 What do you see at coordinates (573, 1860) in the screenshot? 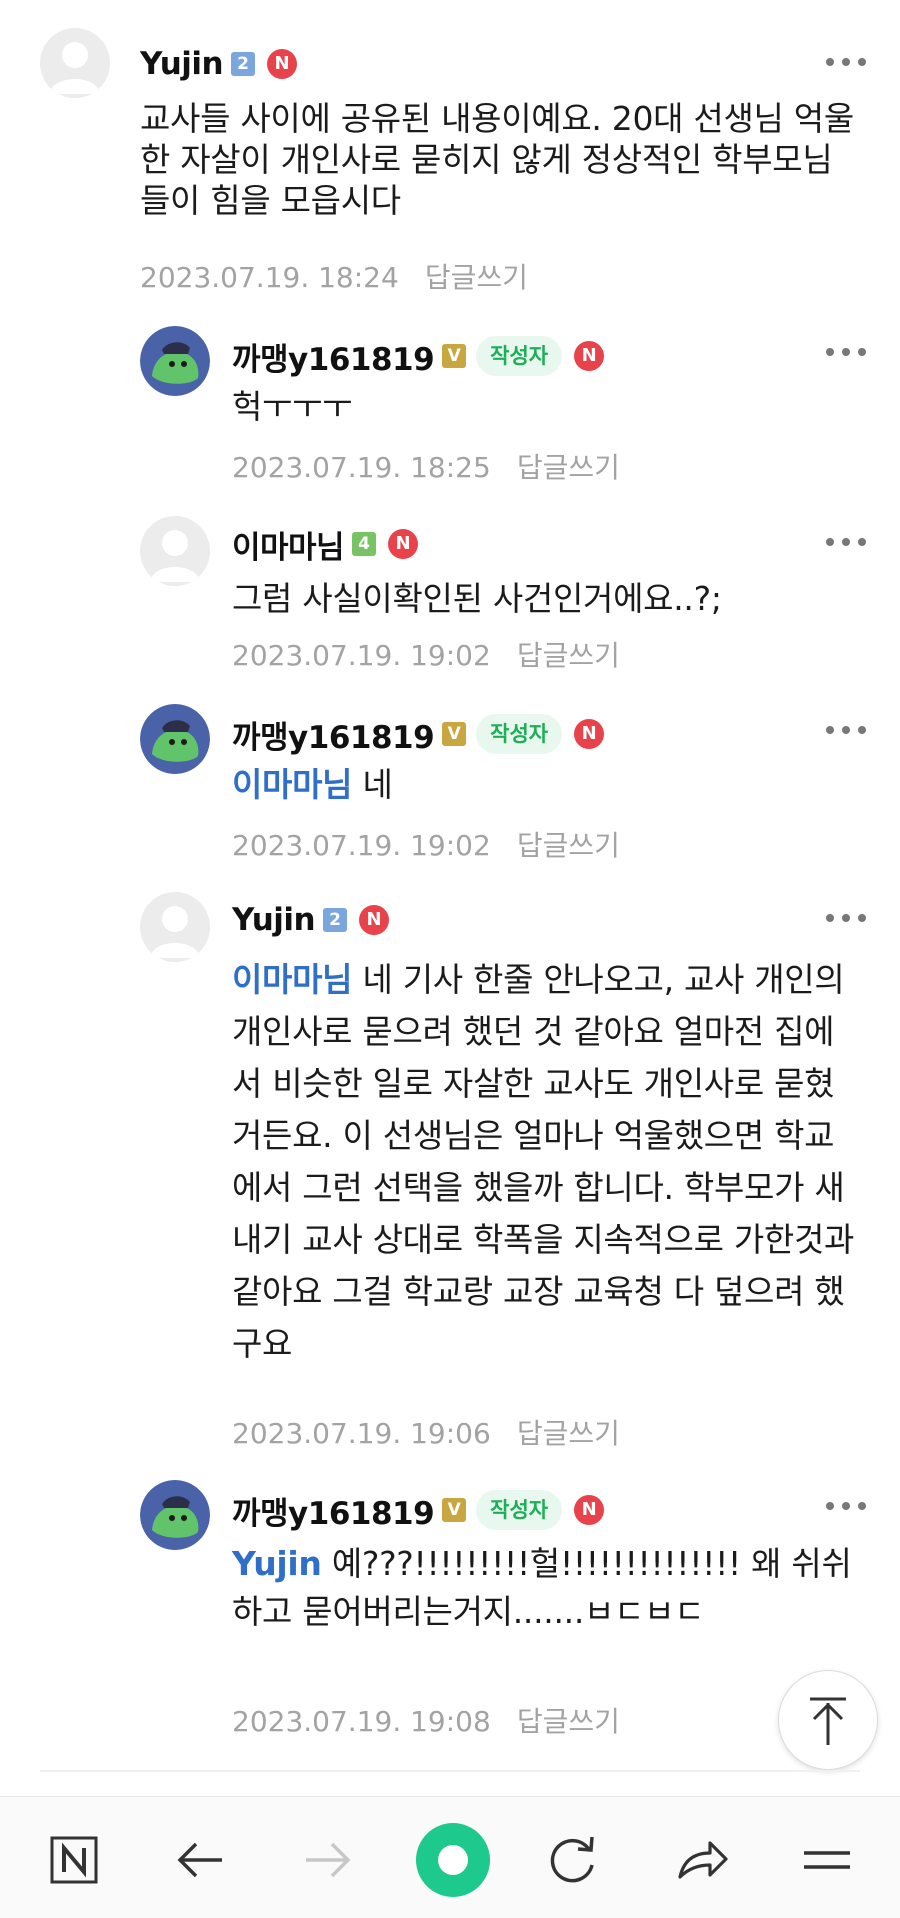
I see `refresh-icon` at bounding box center [573, 1860].